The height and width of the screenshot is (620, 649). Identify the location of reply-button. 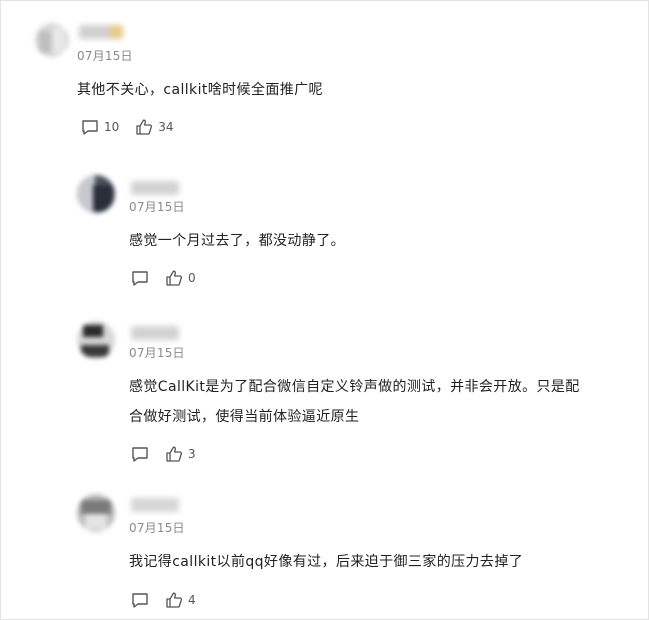
(140, 600).